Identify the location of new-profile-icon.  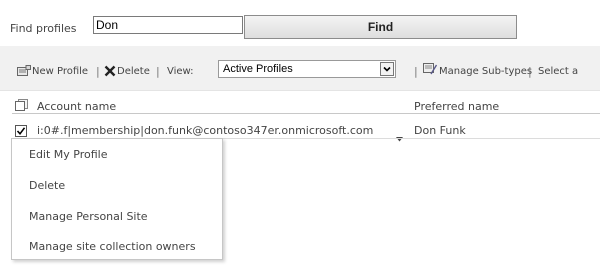
(24, 71).